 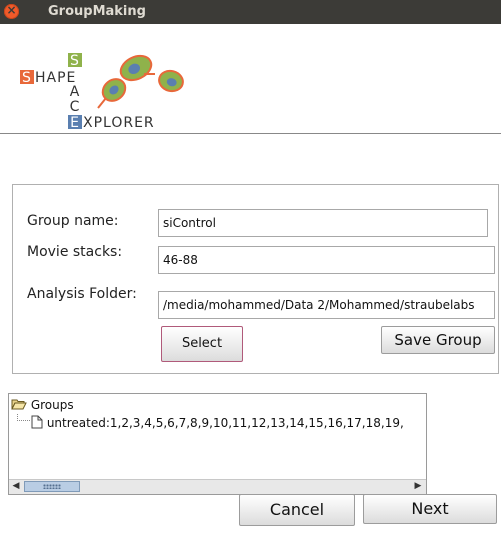 I want to click on logo-letter-c: C, so click(x=75, y=107).